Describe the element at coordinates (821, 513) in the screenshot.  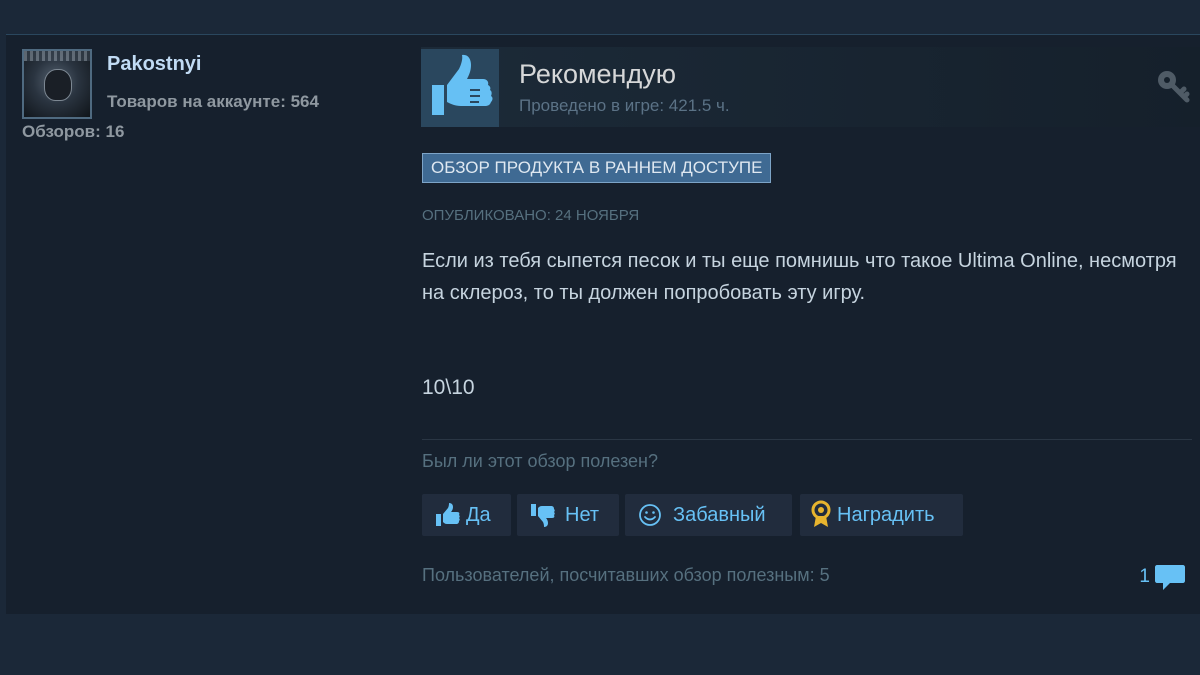
I see `award-icon` at that location.